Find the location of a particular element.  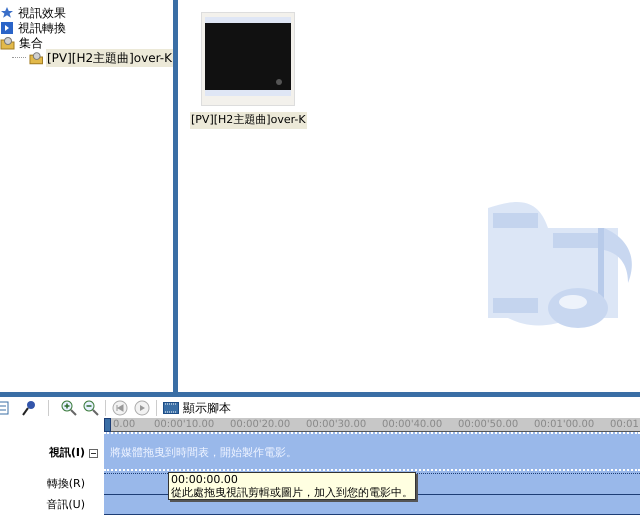

track-label: 視訊(I) is located at coordinates (66, 452).